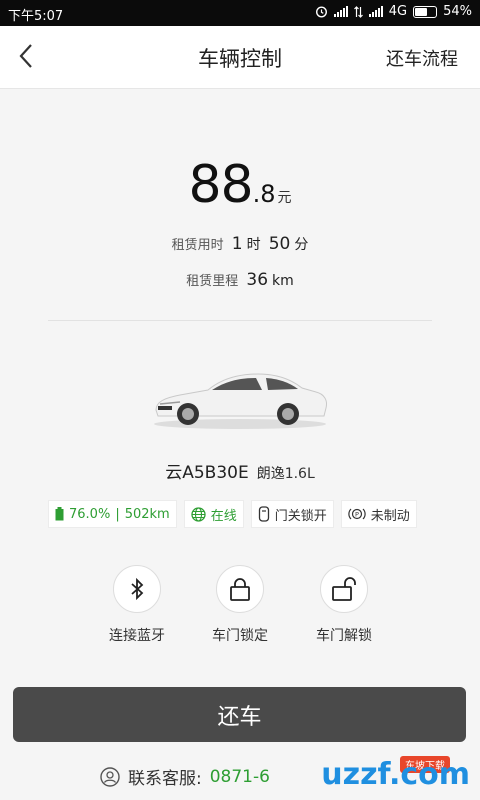 This screenshot has width=480, height=800. Describe the element at coordinates (301, 245) in the screenshot. I see `minutes-unit: 分` at that location.